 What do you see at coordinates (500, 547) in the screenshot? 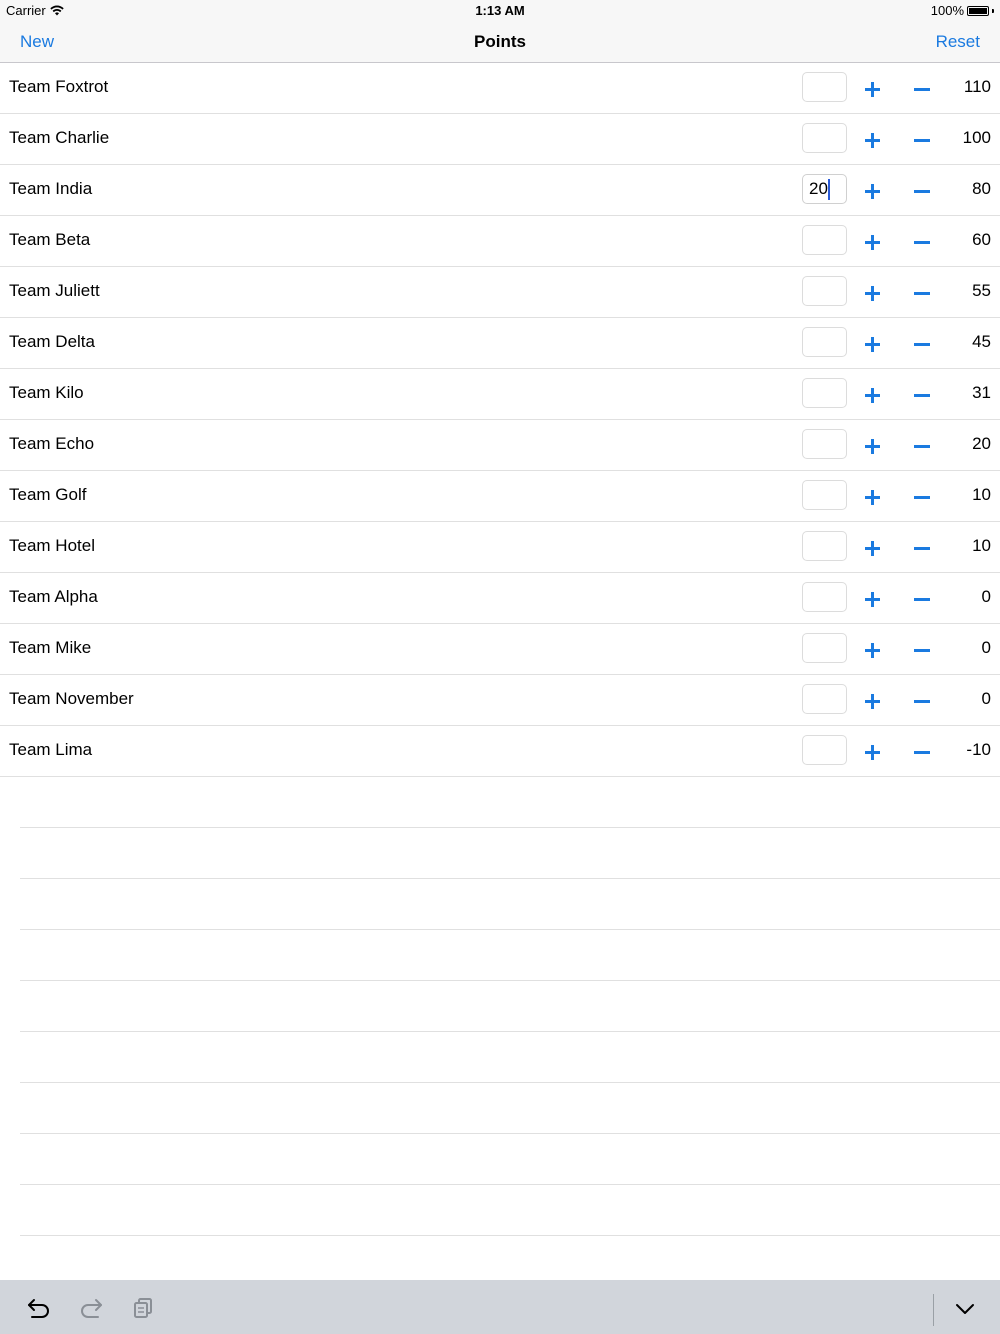
I see `table-row: Team Hotel 10` at bounding box center [500, 547].